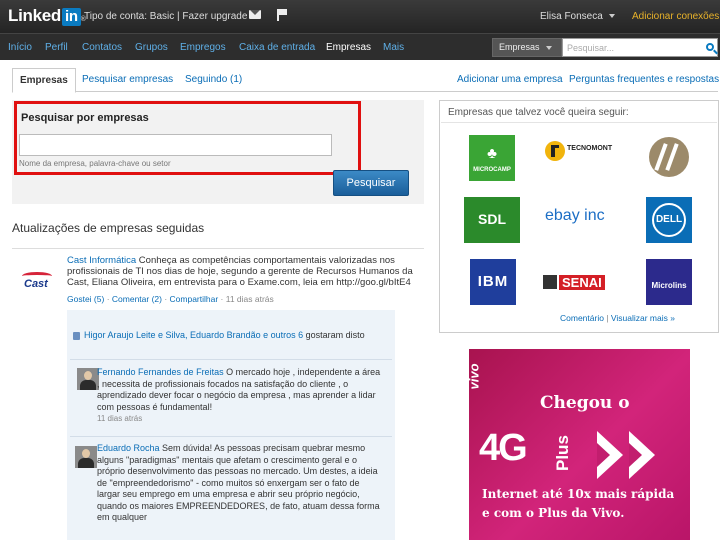 The height and width of the screenshot is (540, 720). I want to click on nav-grupos: Grupos, so click(151, 47).